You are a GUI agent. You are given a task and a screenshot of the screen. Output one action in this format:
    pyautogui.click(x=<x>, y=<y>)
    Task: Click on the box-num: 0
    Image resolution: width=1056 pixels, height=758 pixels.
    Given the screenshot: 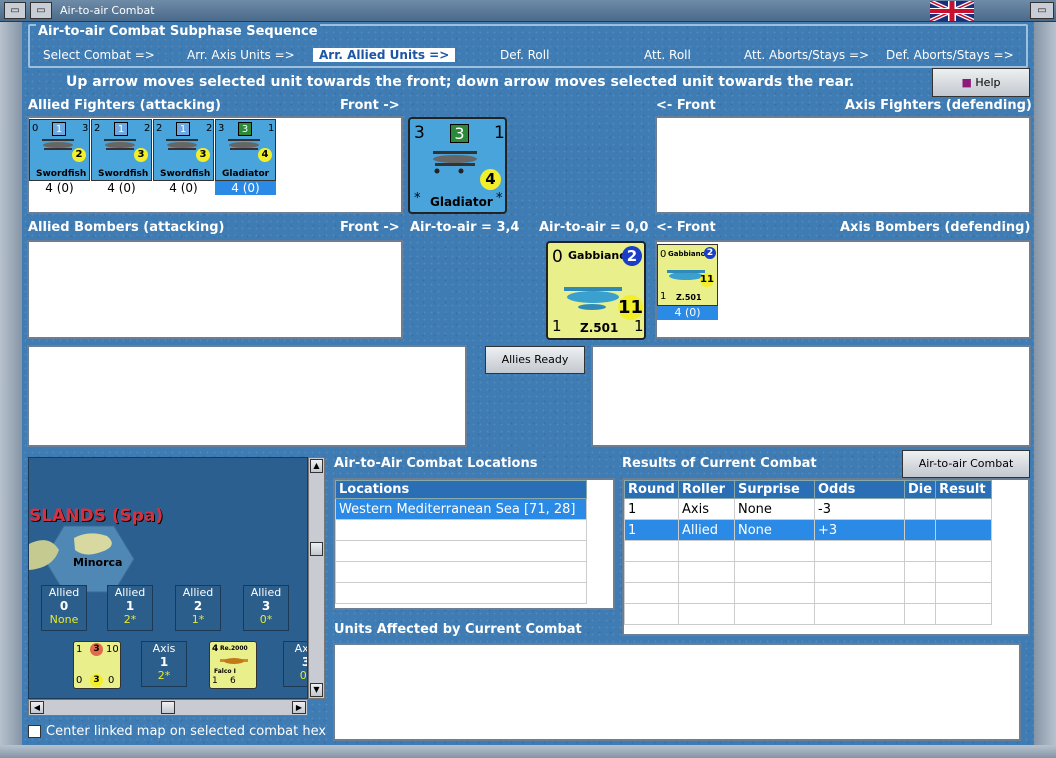 What is the action you would take?
    pyautogui.click(x=64, y=606)
    